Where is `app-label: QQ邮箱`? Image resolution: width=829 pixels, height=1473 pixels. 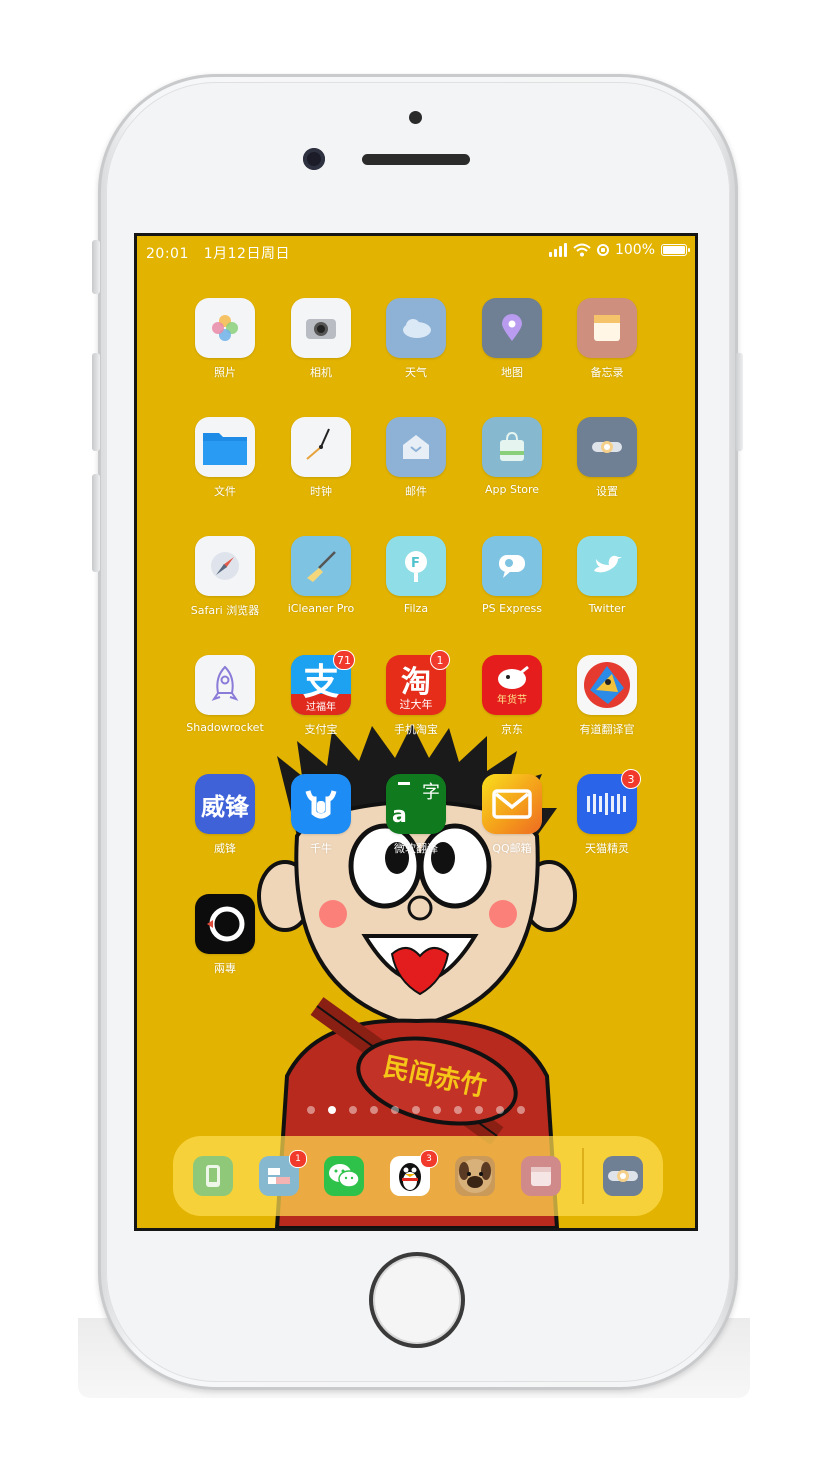 app-label: QQ邮箱 is located at coordinates (512, 848).